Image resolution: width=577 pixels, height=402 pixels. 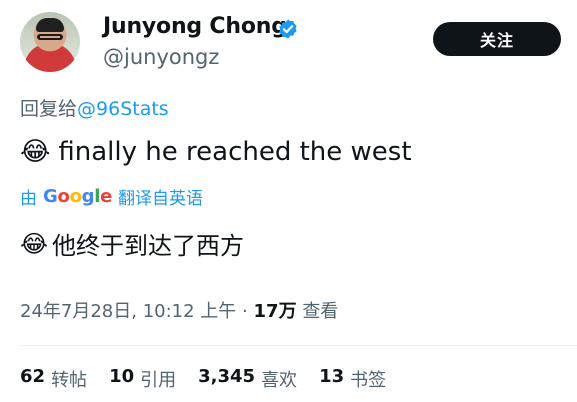 What do you see at coordinates (368, 380) in the screenshot?
I see `stat-label: 书签` at bounding box center [368, 380].